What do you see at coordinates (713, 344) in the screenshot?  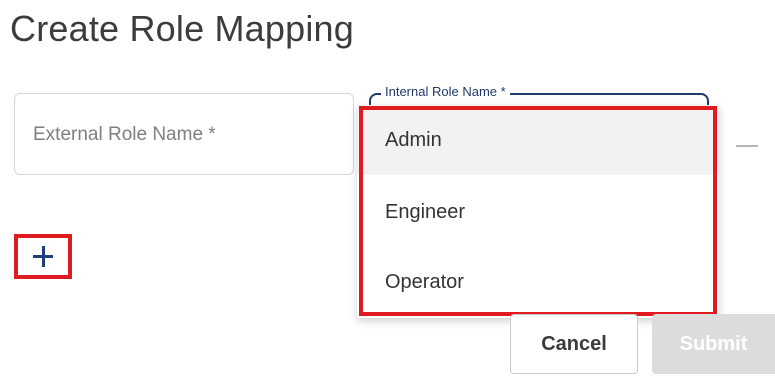 I see `submit-button: Submit` at bounding box center [713, 344].